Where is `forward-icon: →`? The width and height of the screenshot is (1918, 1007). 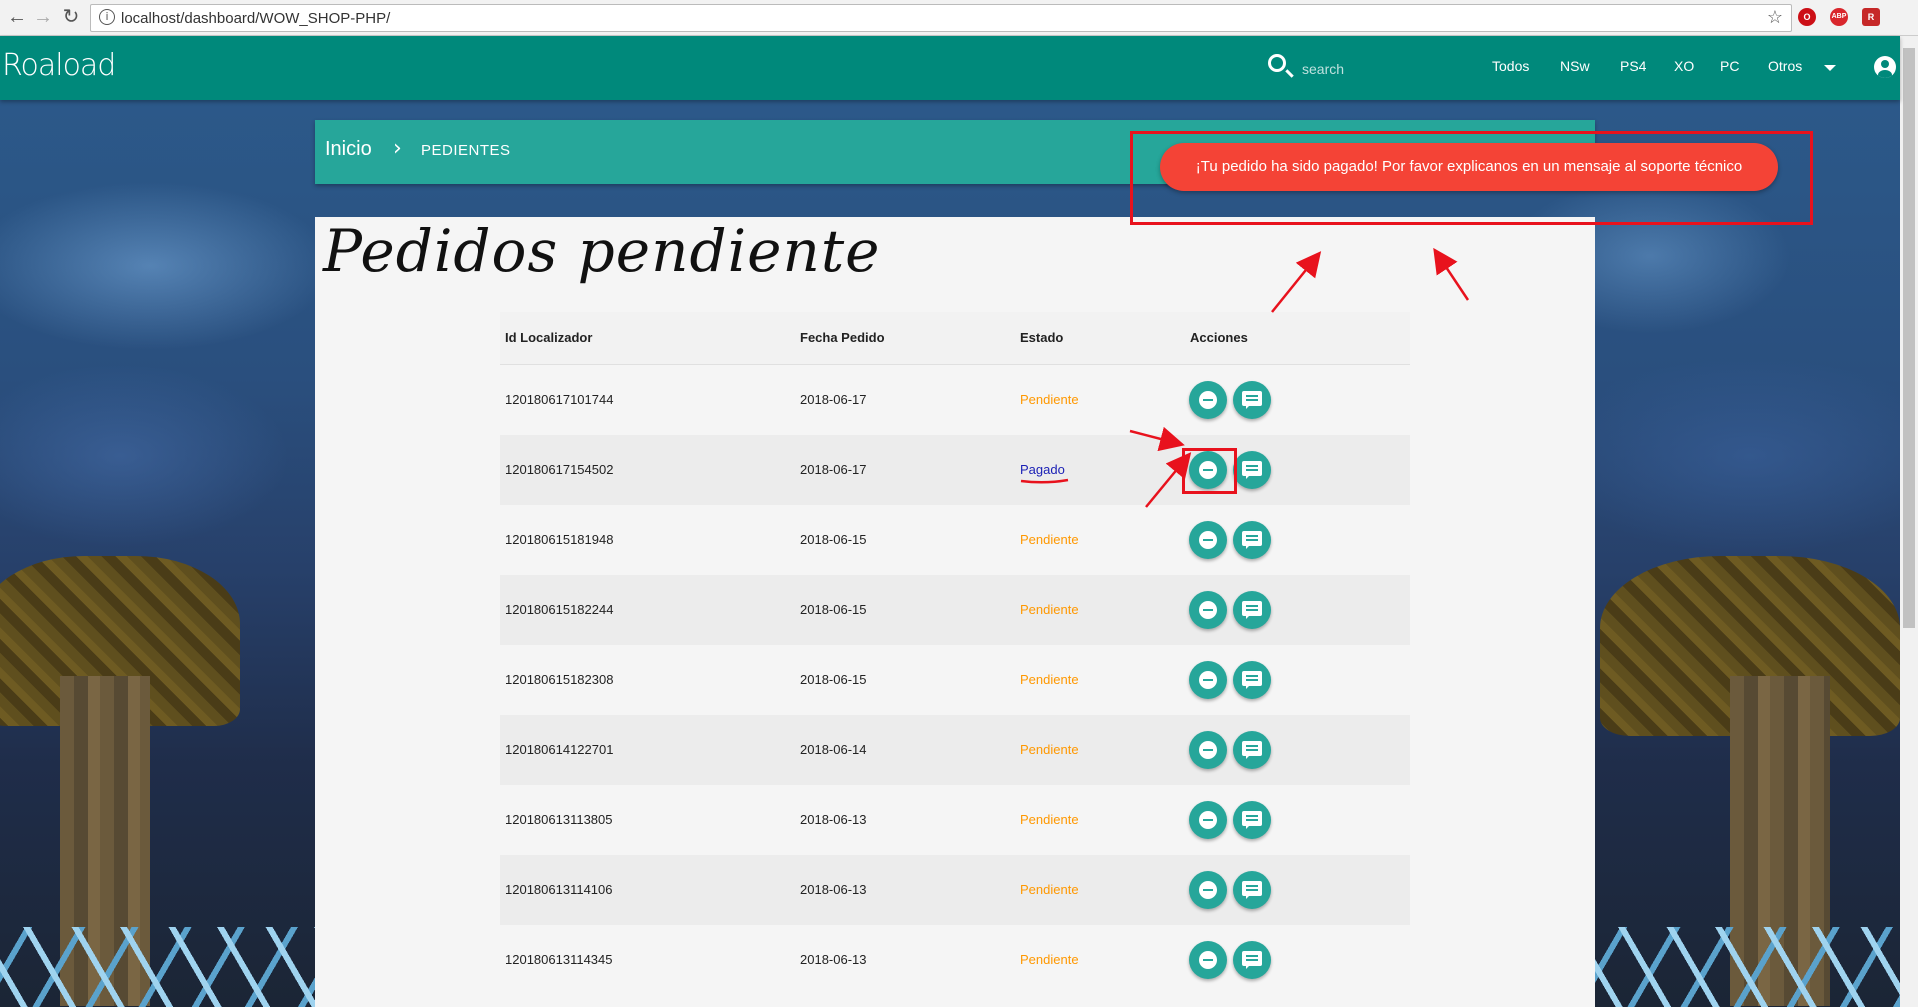 forward-icon: → is located at coordinates (43, 17).